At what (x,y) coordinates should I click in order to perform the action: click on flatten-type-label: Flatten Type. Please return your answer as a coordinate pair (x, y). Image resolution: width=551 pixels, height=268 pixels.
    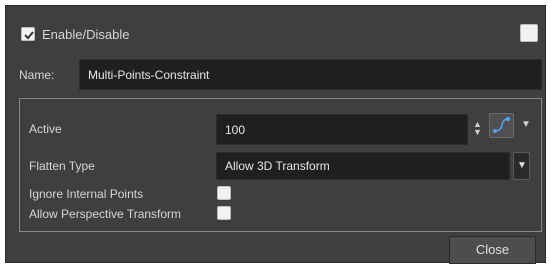
    Looking at the image, I should click on (62, 166).